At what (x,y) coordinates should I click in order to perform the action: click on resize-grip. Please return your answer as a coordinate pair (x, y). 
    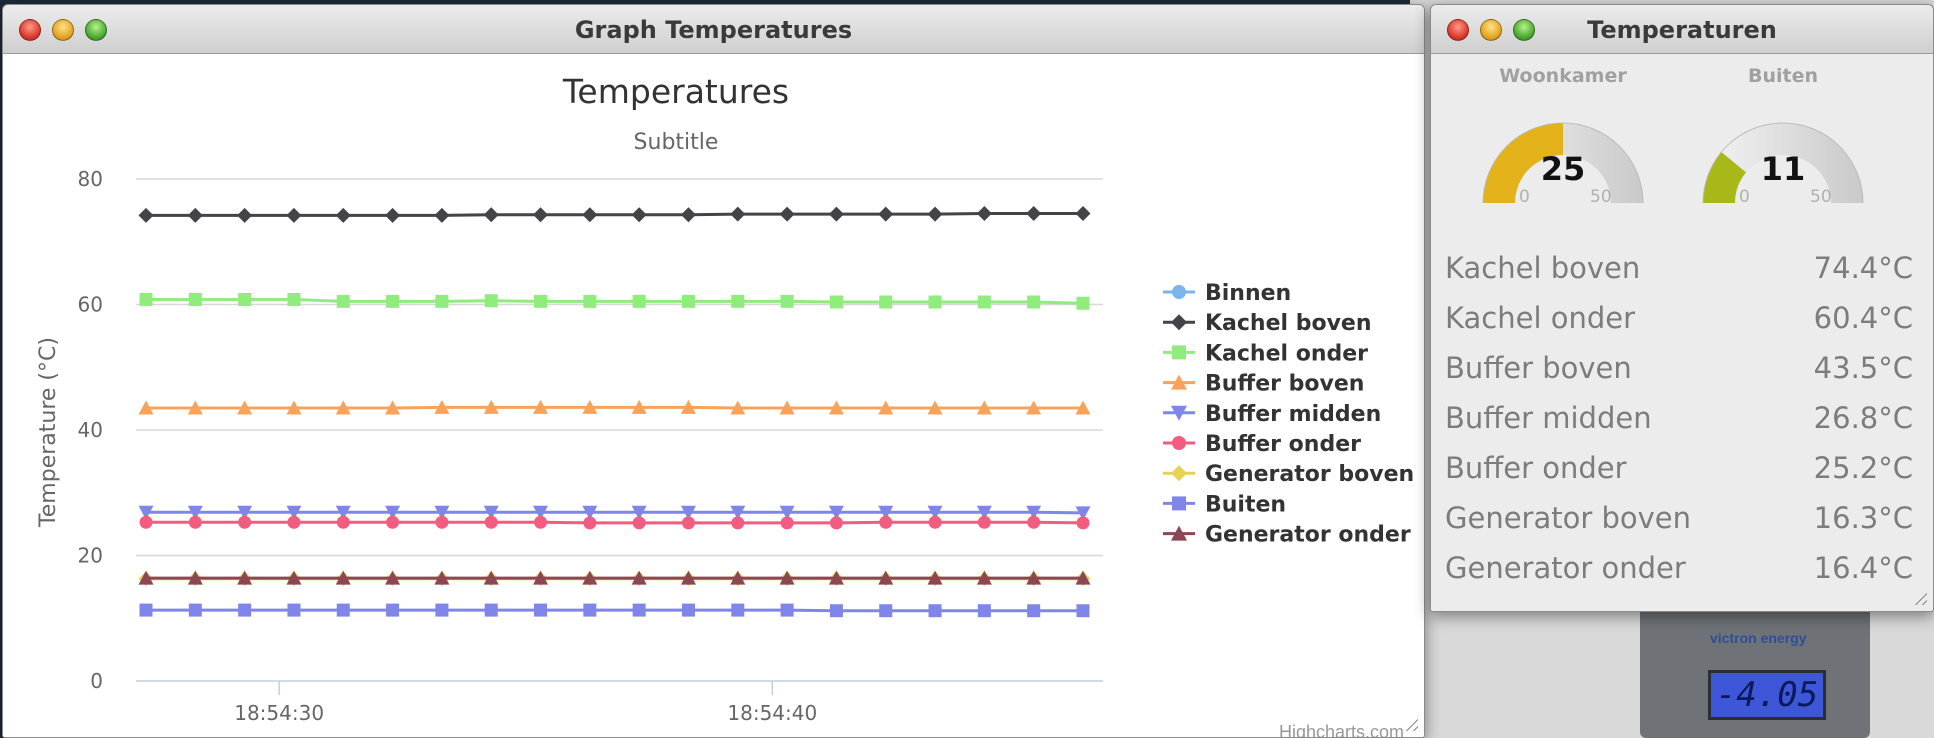
    Looking at the image, I should click on (1919, 597).